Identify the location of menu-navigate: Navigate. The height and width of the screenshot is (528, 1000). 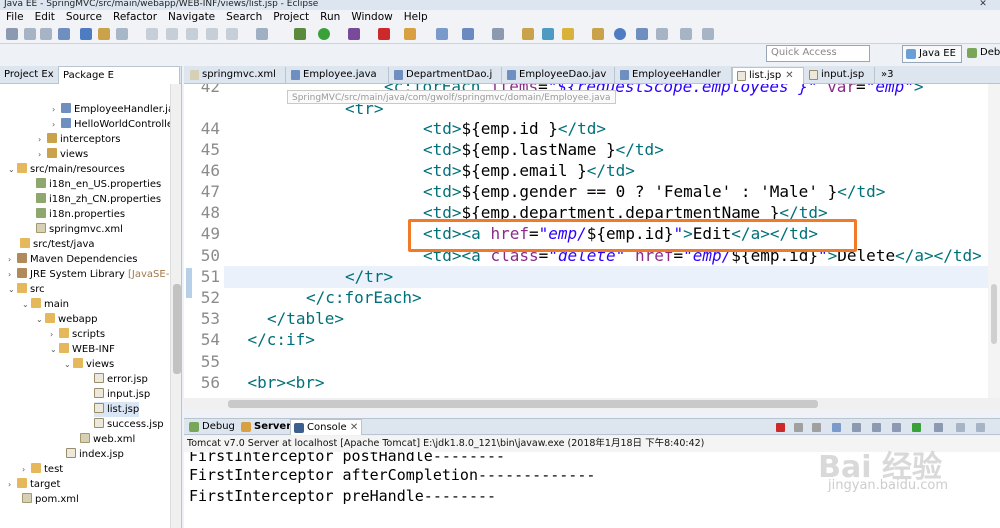
(191, 17).